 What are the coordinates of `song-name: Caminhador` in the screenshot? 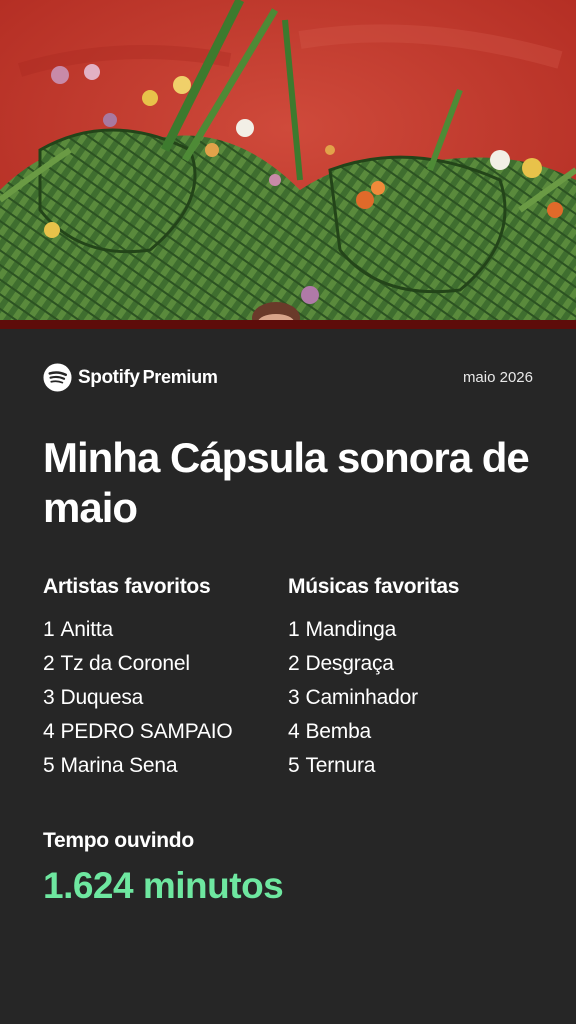 It's located at (361, 697).